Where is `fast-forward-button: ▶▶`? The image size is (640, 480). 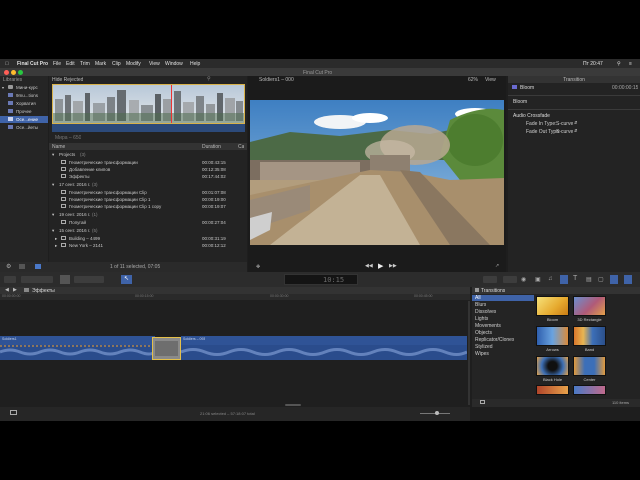 fast-forward-button: ▶▶ is located at coordinates (393, 266).